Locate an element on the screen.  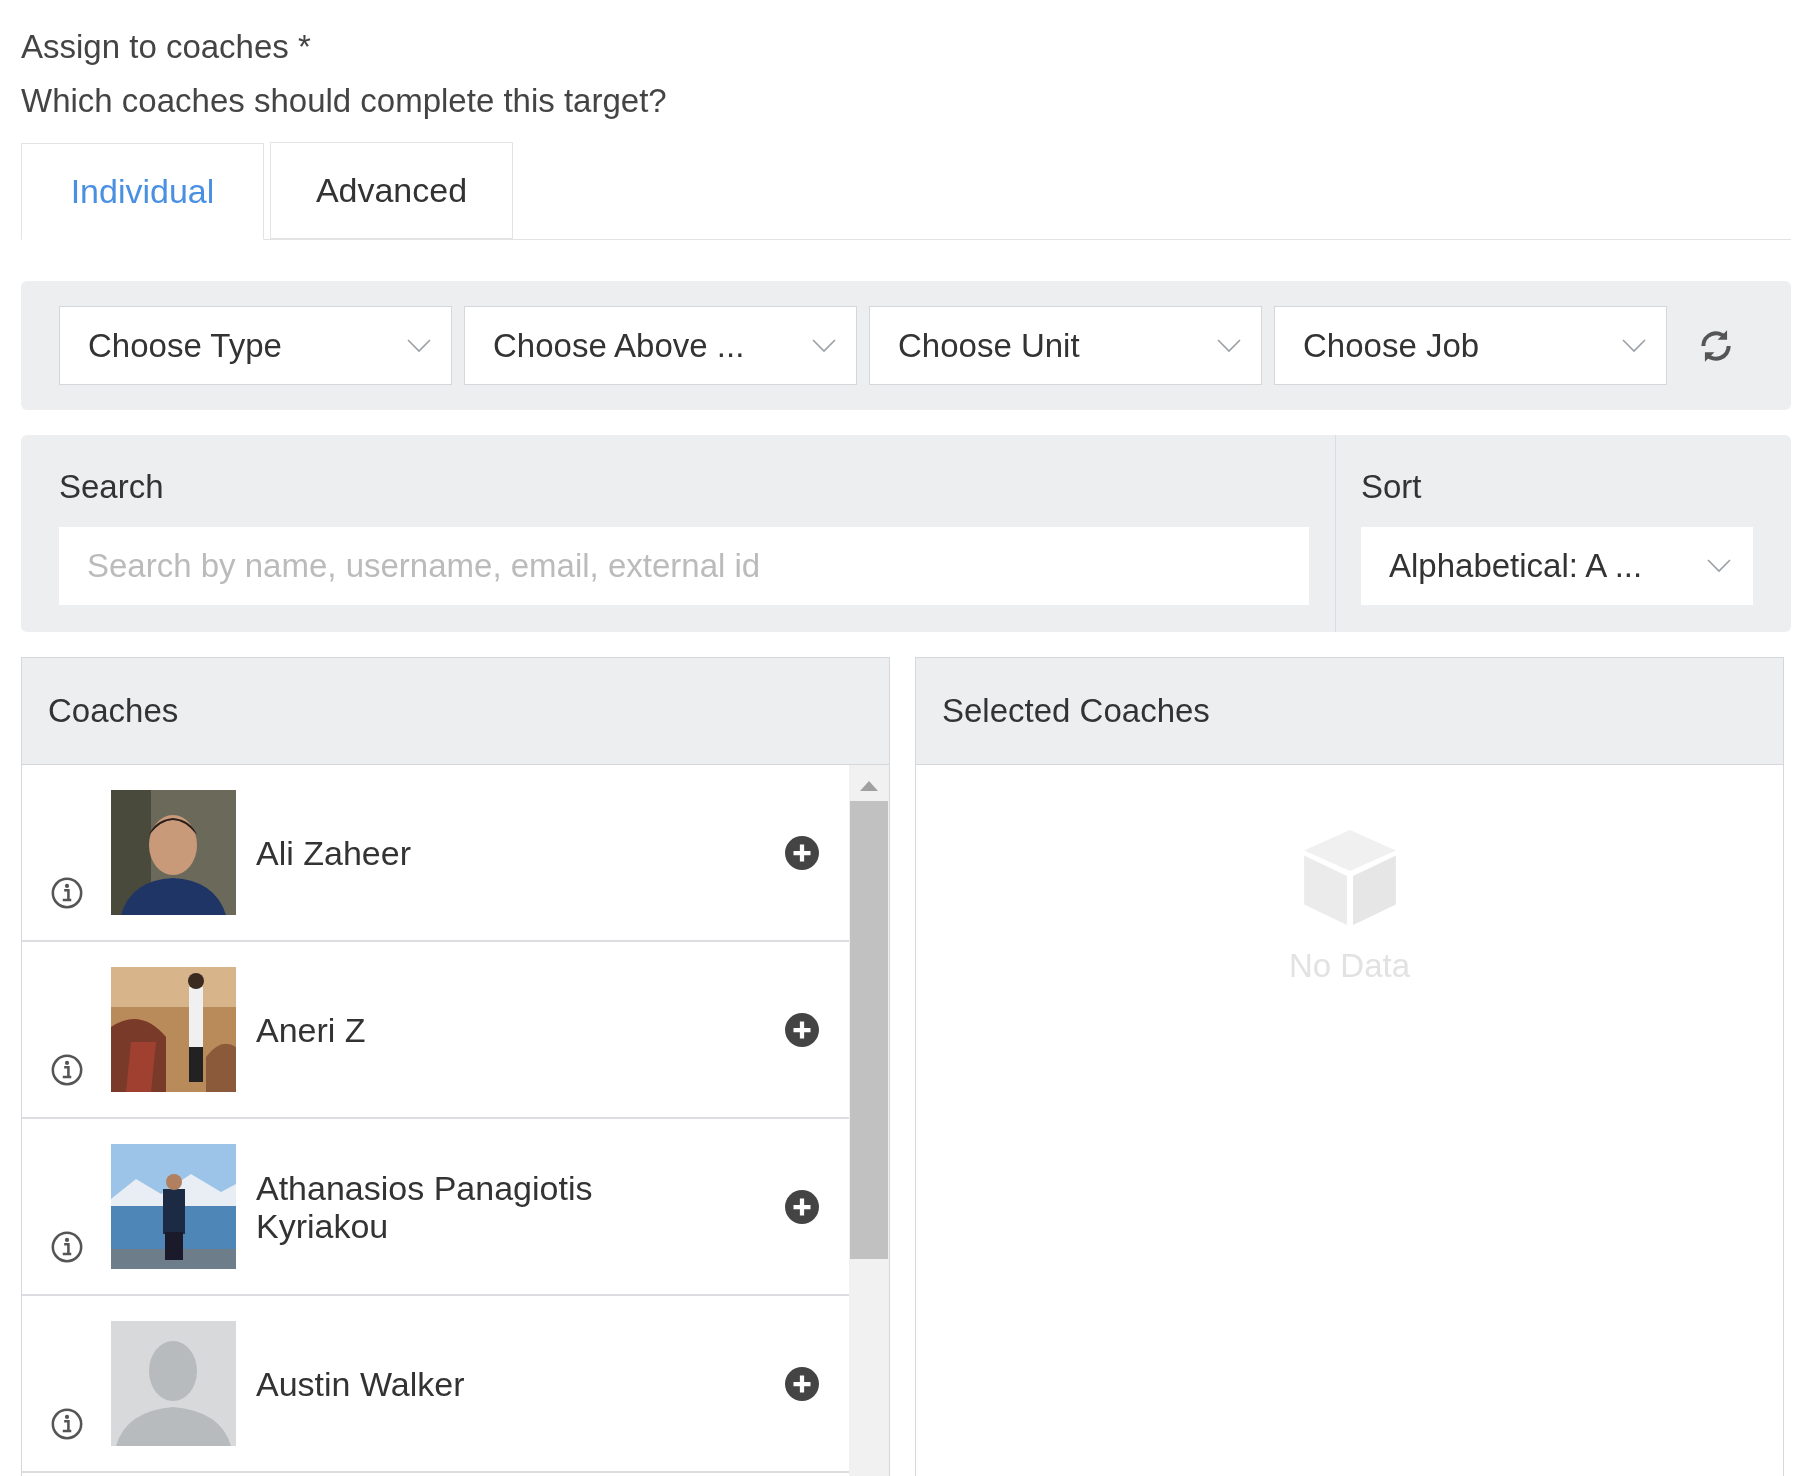
coach-name: Austin Walker is located at coordinates (361, 1383).